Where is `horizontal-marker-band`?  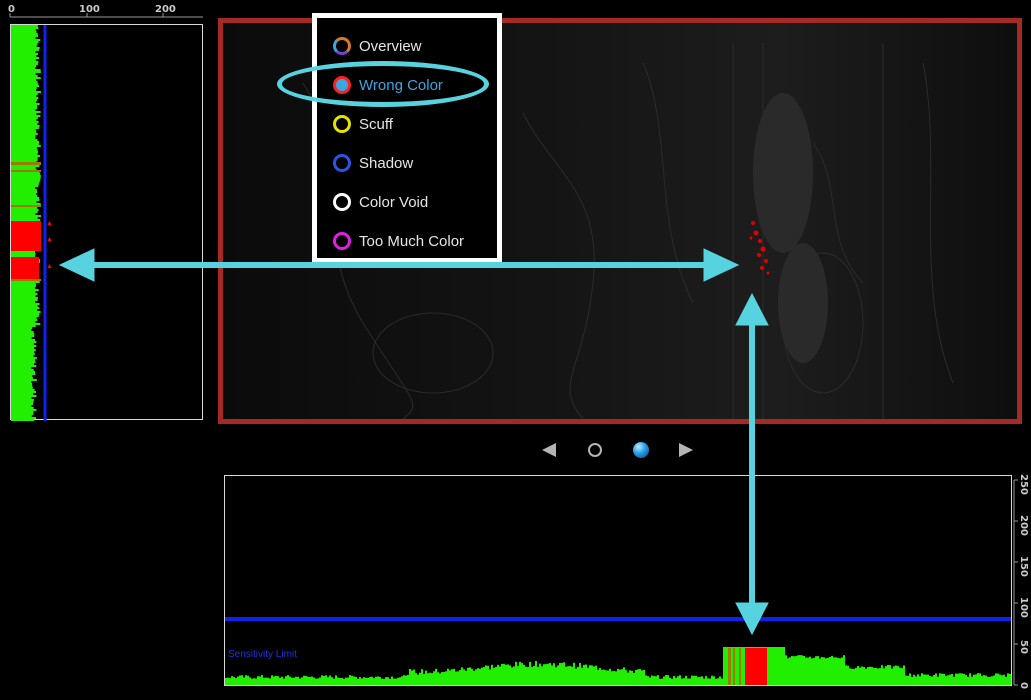 horizontal-marker-band is located at coordinates (729, 666).